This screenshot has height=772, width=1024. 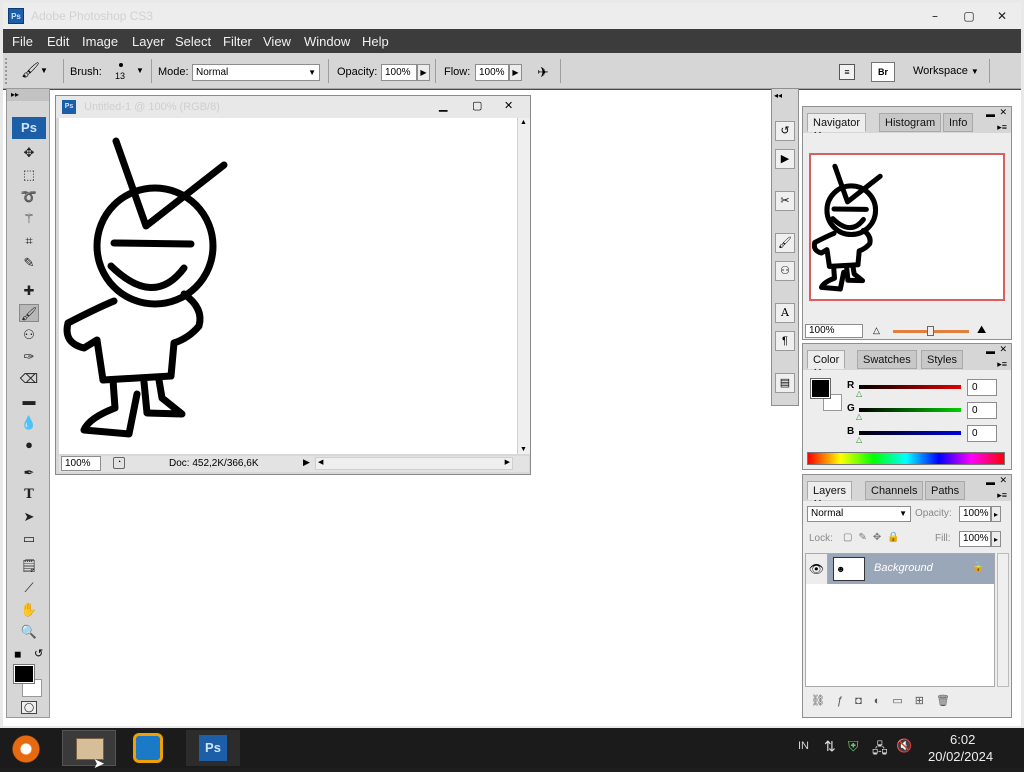 What do you see at coordinates (515, 72) in the screenshot?
I see `flow-slider-button: ▶` at bounding box center [515, 72].